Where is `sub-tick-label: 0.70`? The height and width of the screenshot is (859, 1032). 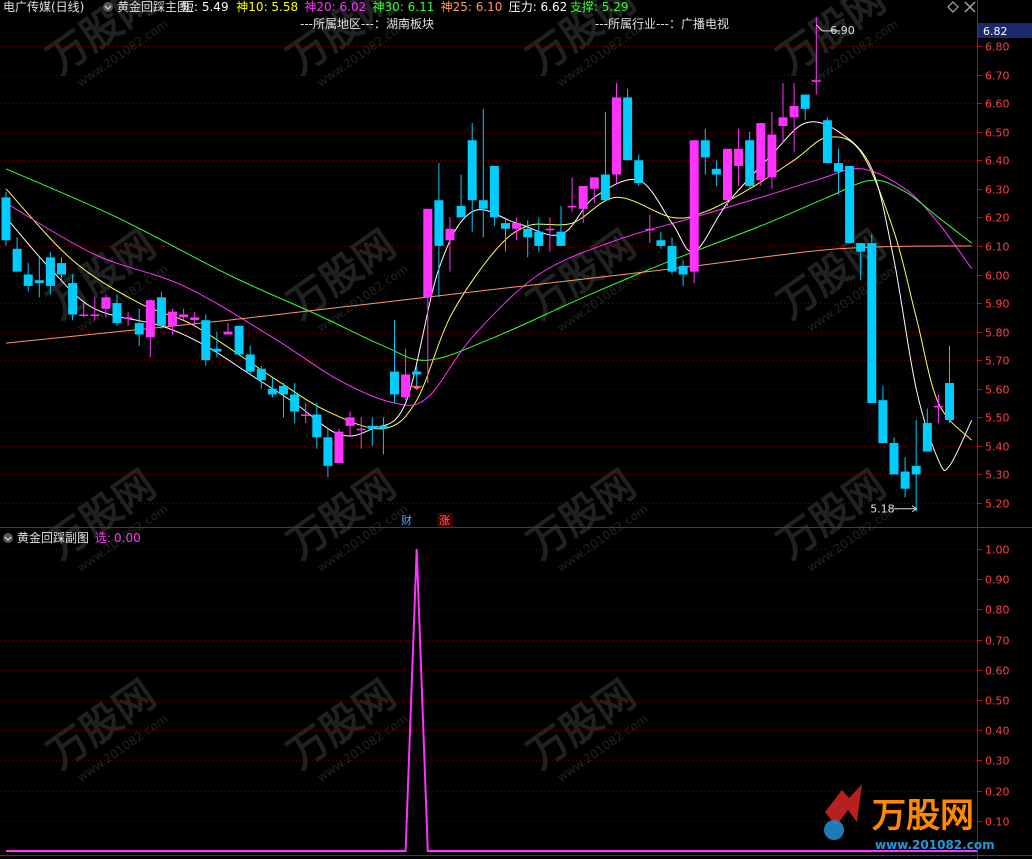 sub-tick-label: 0.70 is located at coordinates (997, 641).